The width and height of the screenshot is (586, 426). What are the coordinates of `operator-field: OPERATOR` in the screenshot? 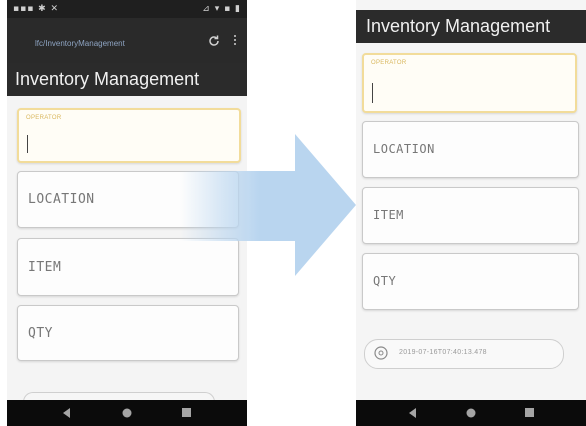 It's located at (469, 83).